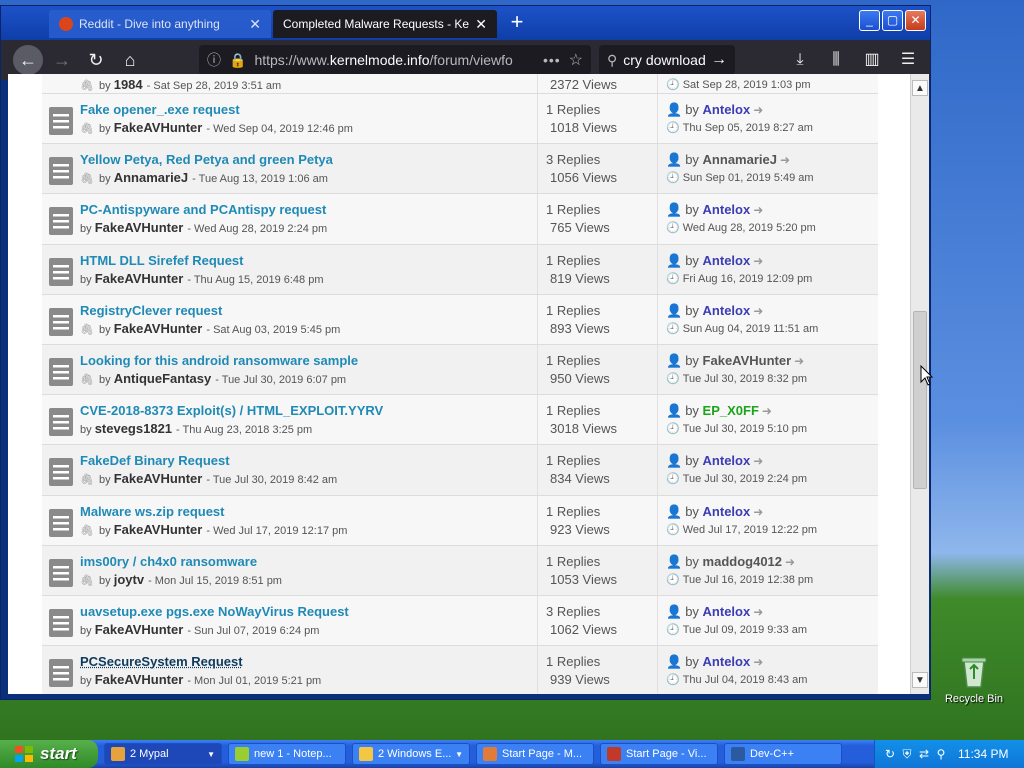 The width and height of the screenshot is (1024, 768). Describe the element at coordinates (576, 60) in the screenshot. I see `bookmark-star-icon: ☆` at that location.